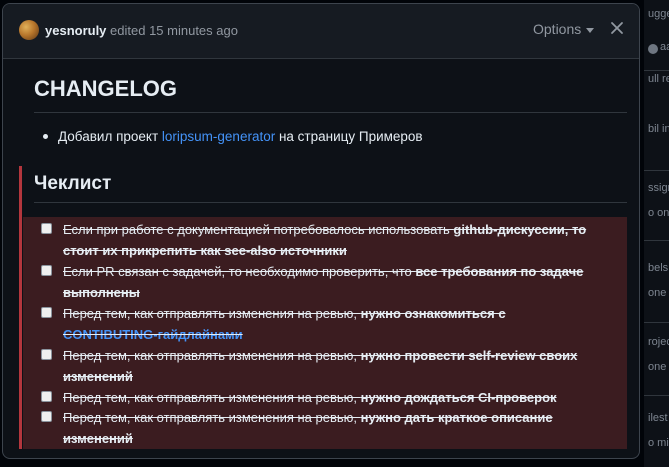 This screenshot has width=669, height=467. I want to click on bg-fragment: o mil, so click(658, 443).